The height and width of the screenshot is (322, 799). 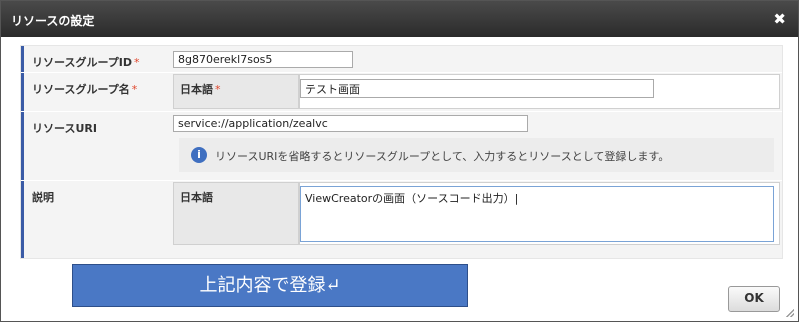 I want to click on description-label-text: 説明, so click(x=43, y=197).